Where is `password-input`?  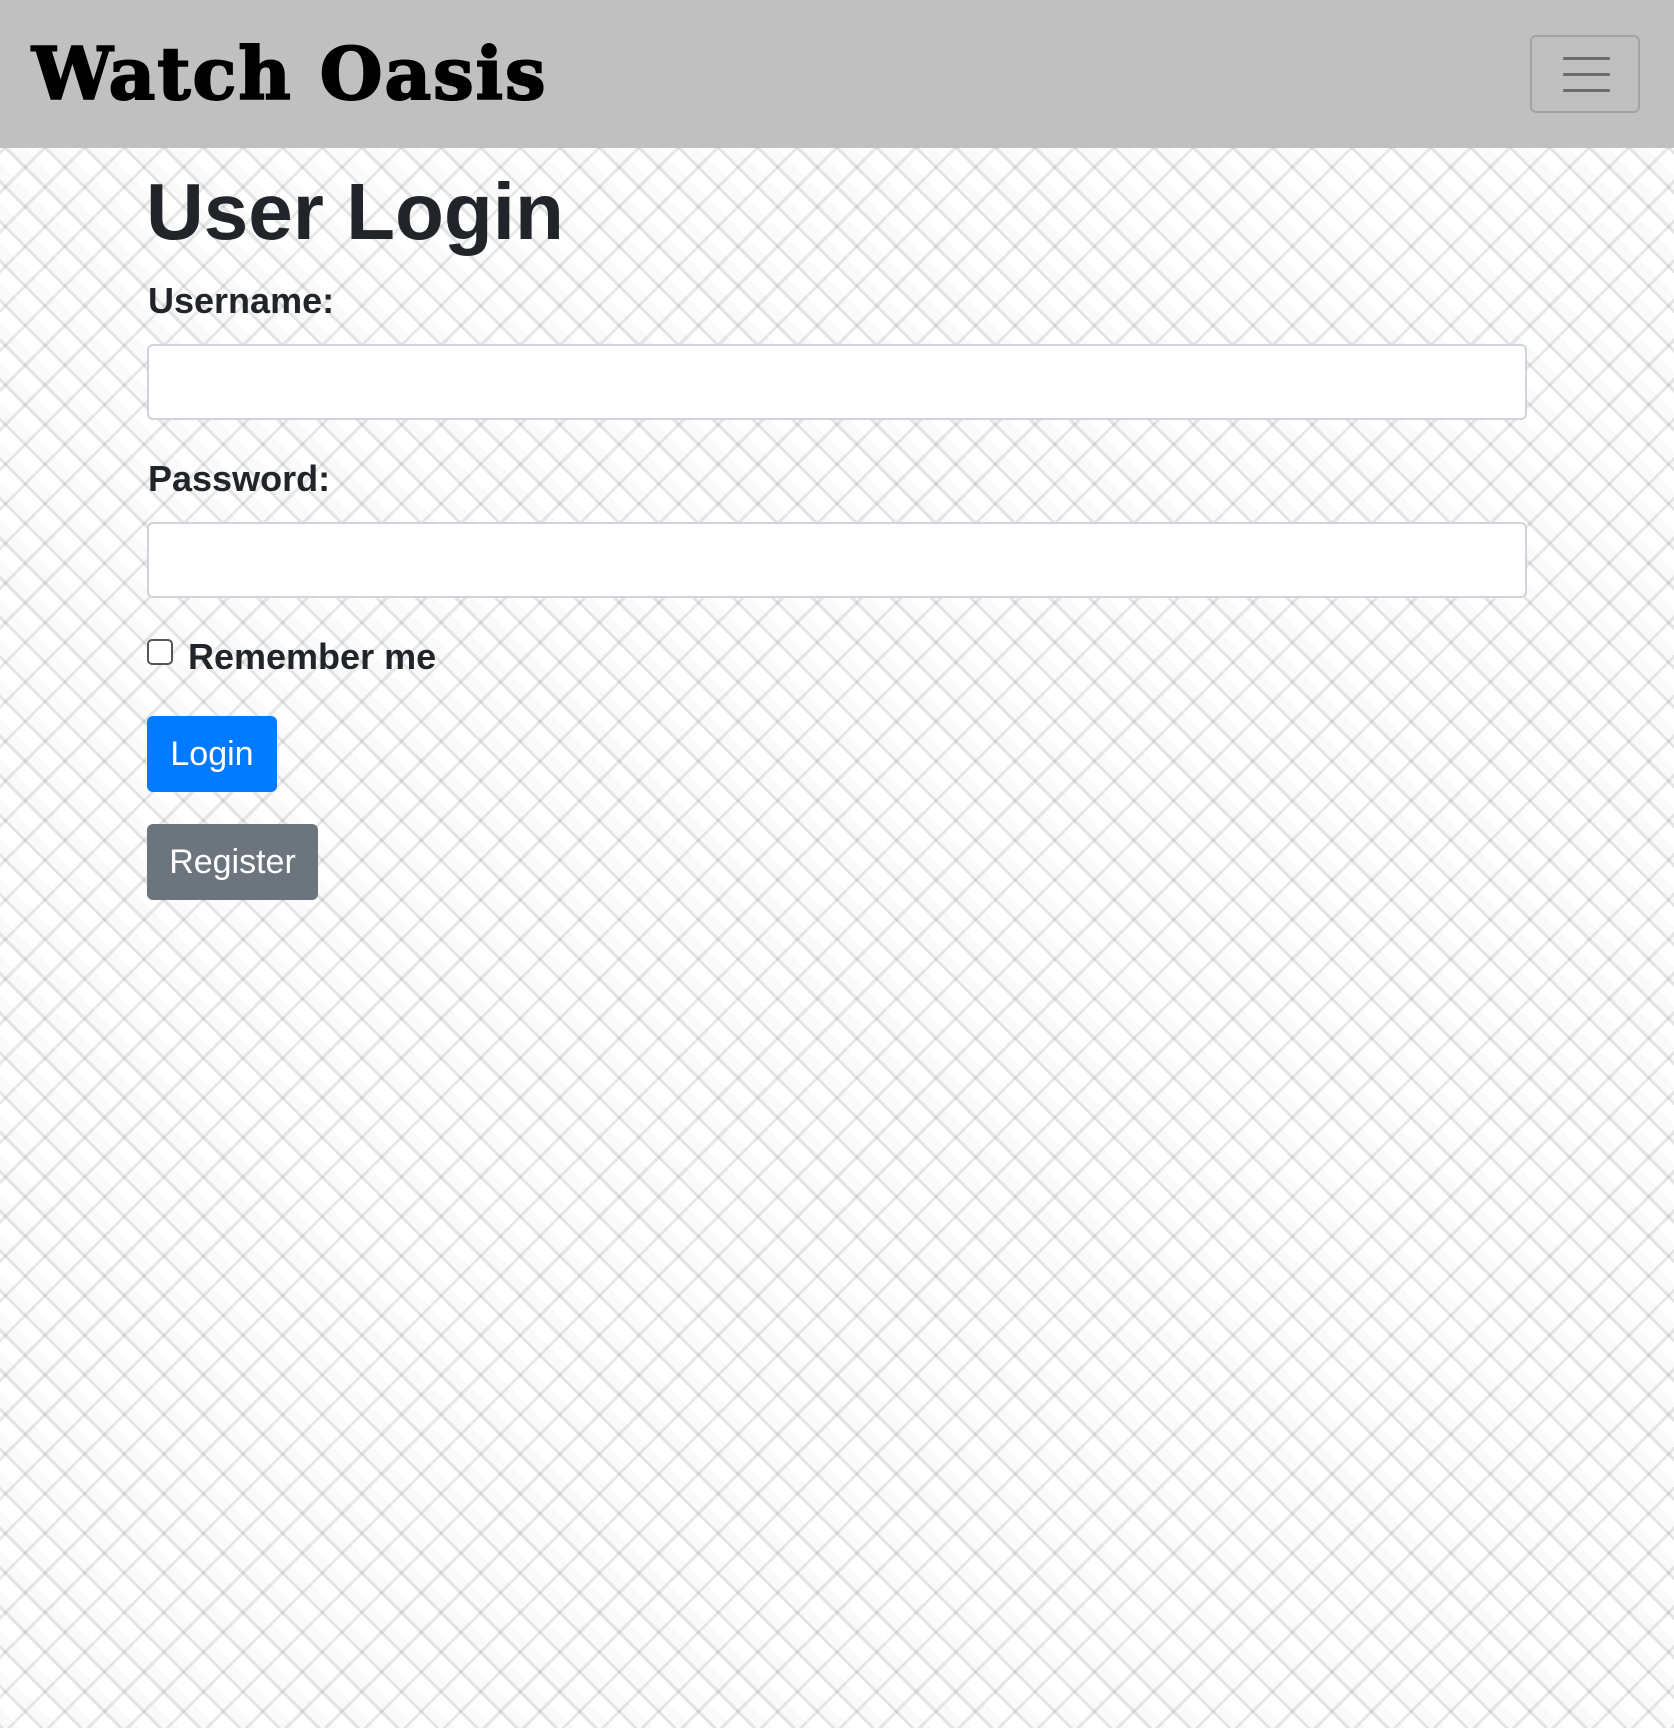 password-input is located at coordinates (837, 560).